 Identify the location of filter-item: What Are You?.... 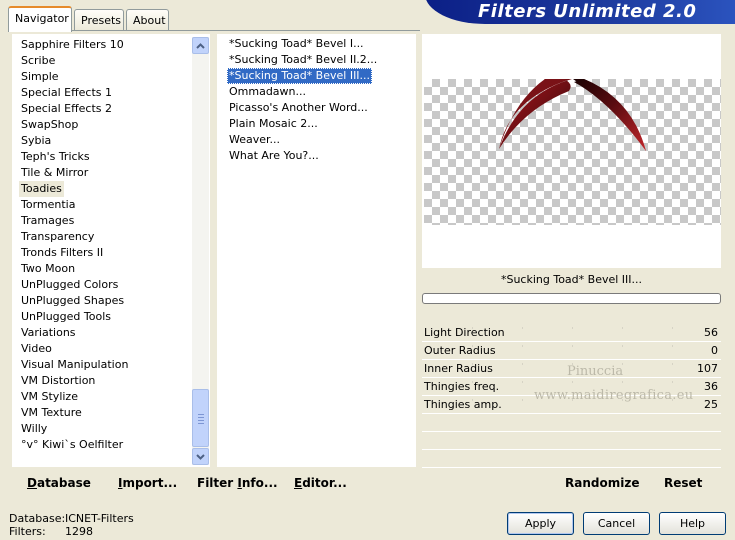
(274, 156).